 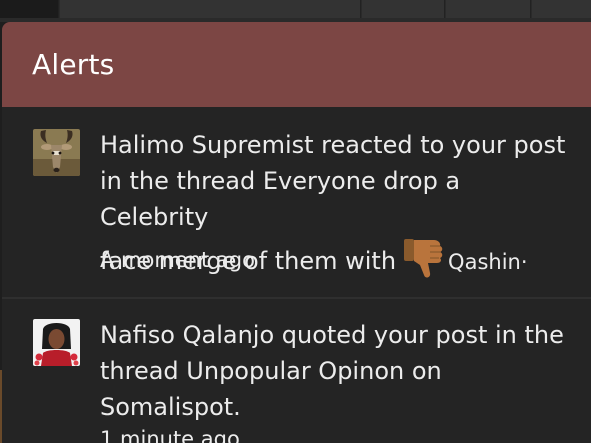 I want to click on kudu-avatar-image, so click(x=56, y=152).